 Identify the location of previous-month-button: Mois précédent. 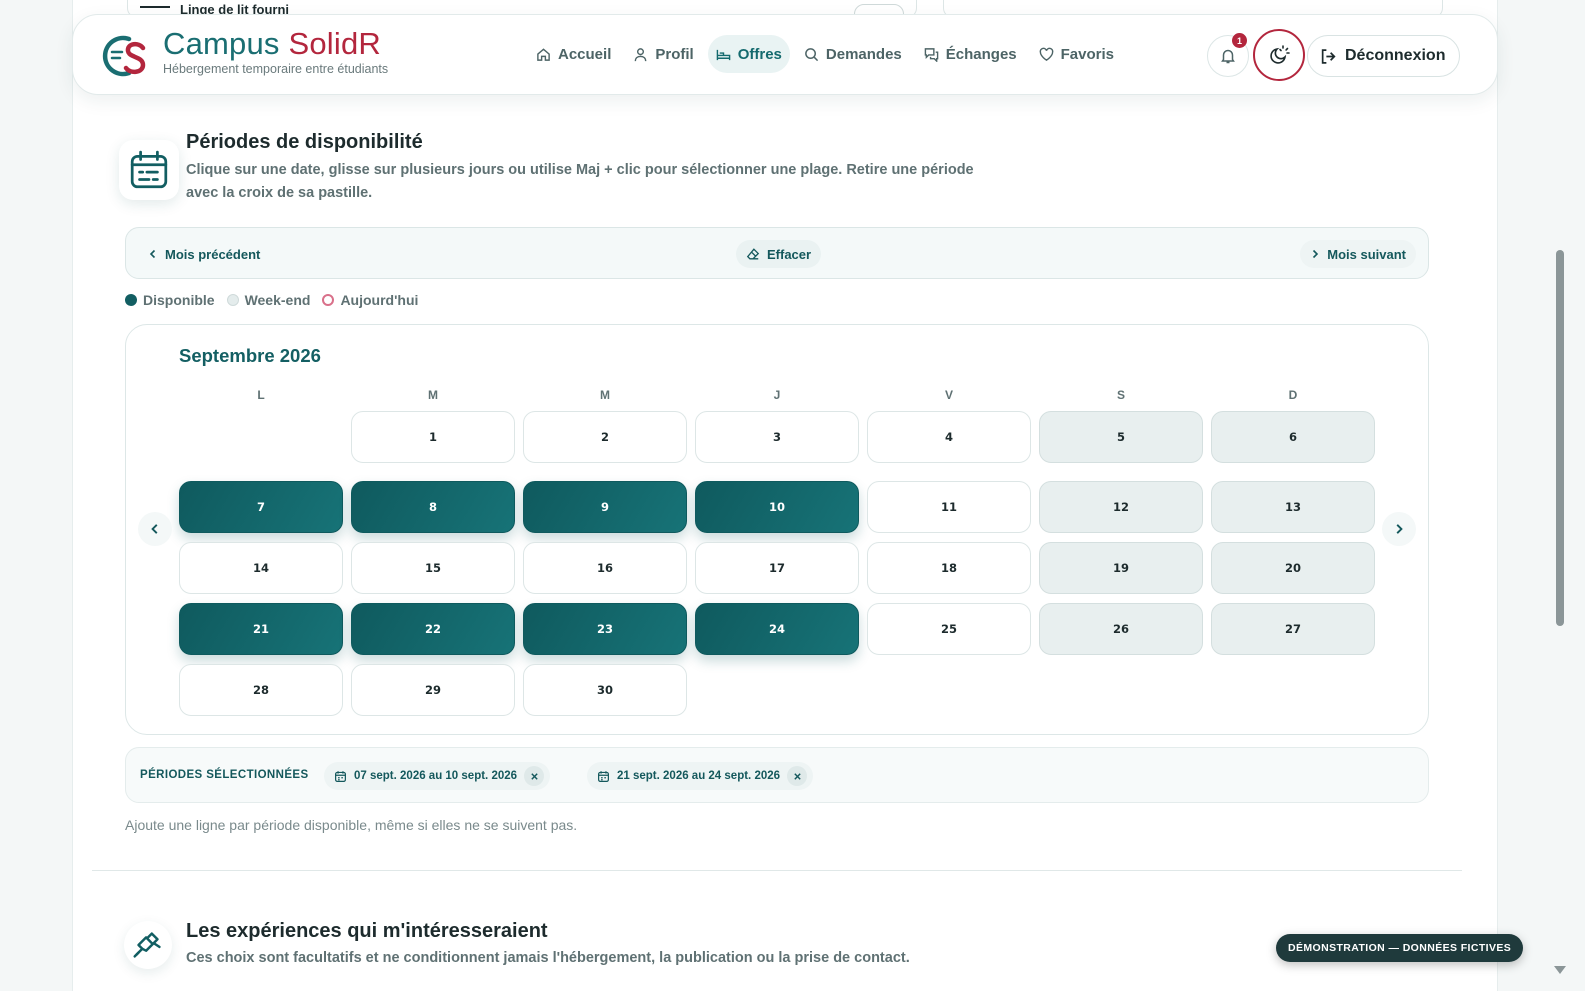
(204, 254).